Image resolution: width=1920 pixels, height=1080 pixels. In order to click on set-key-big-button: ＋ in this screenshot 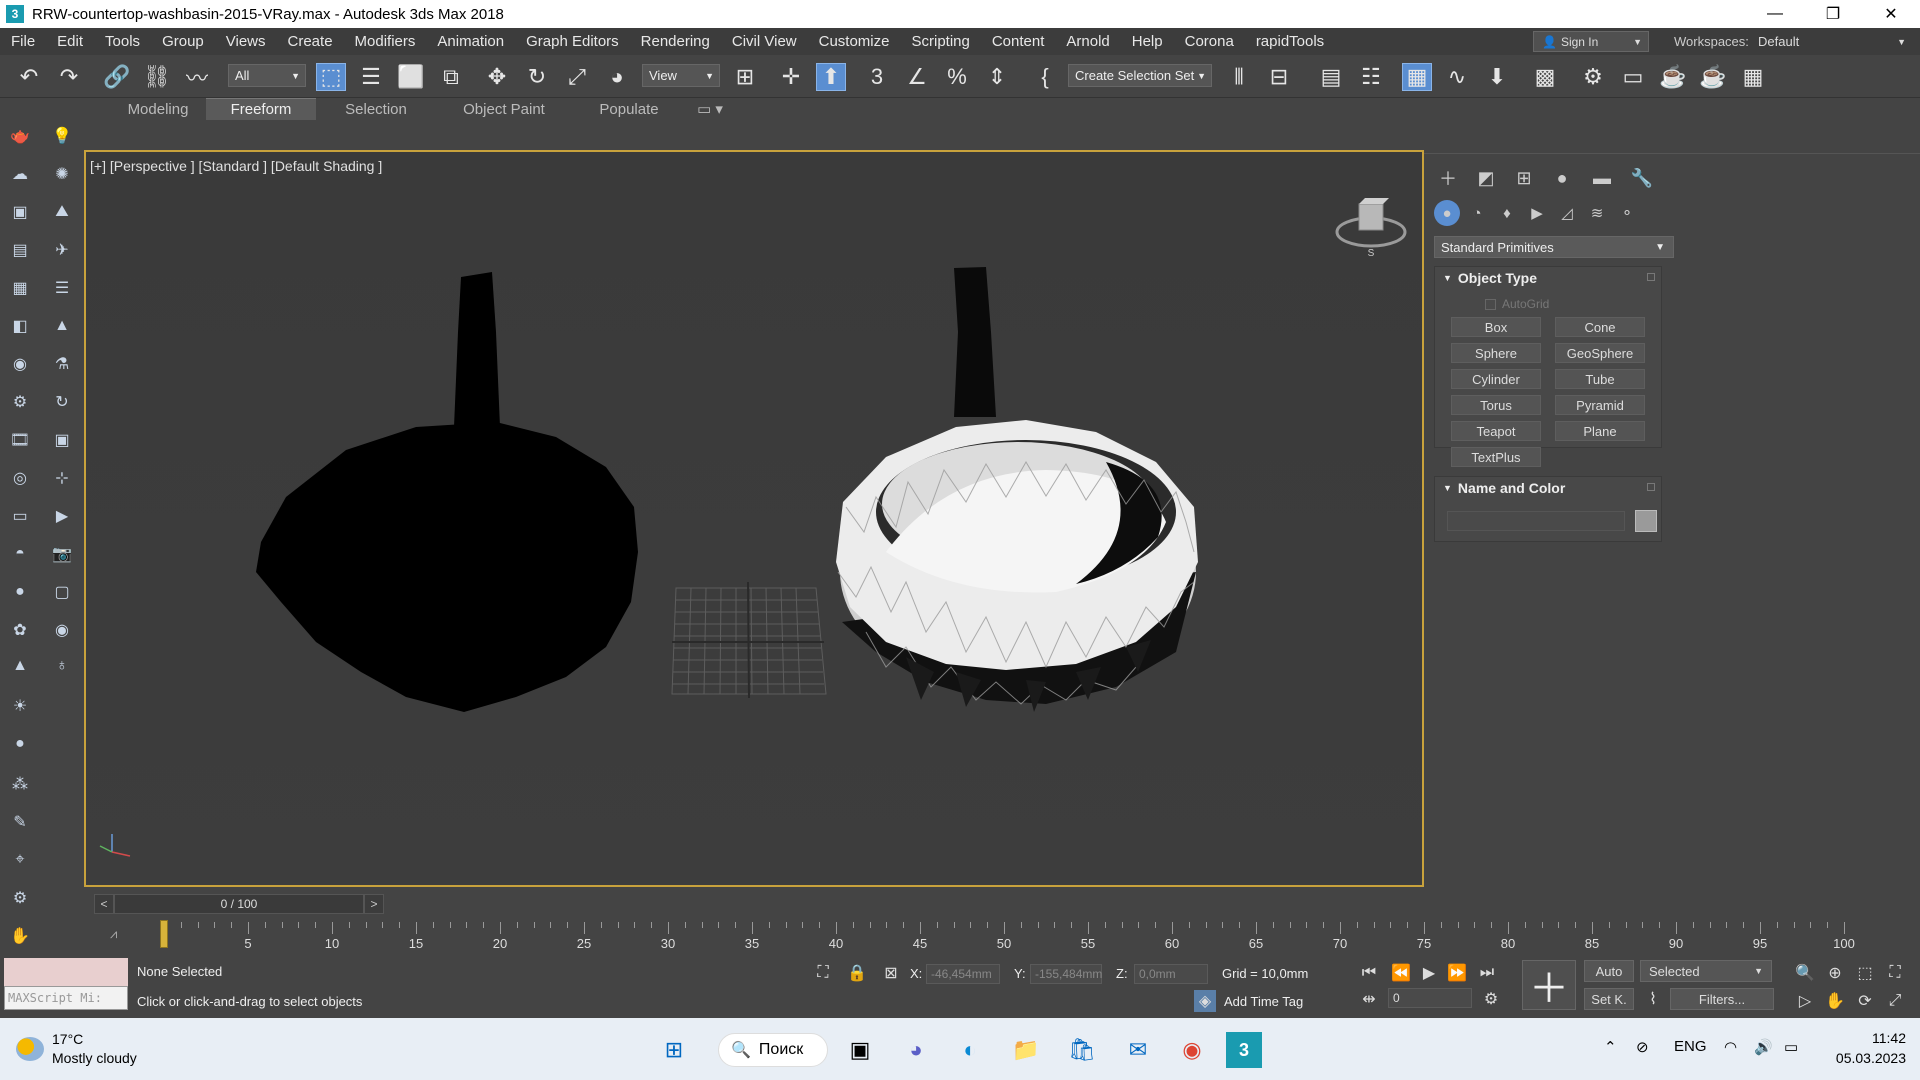, I will do `click(1549, 985)`.